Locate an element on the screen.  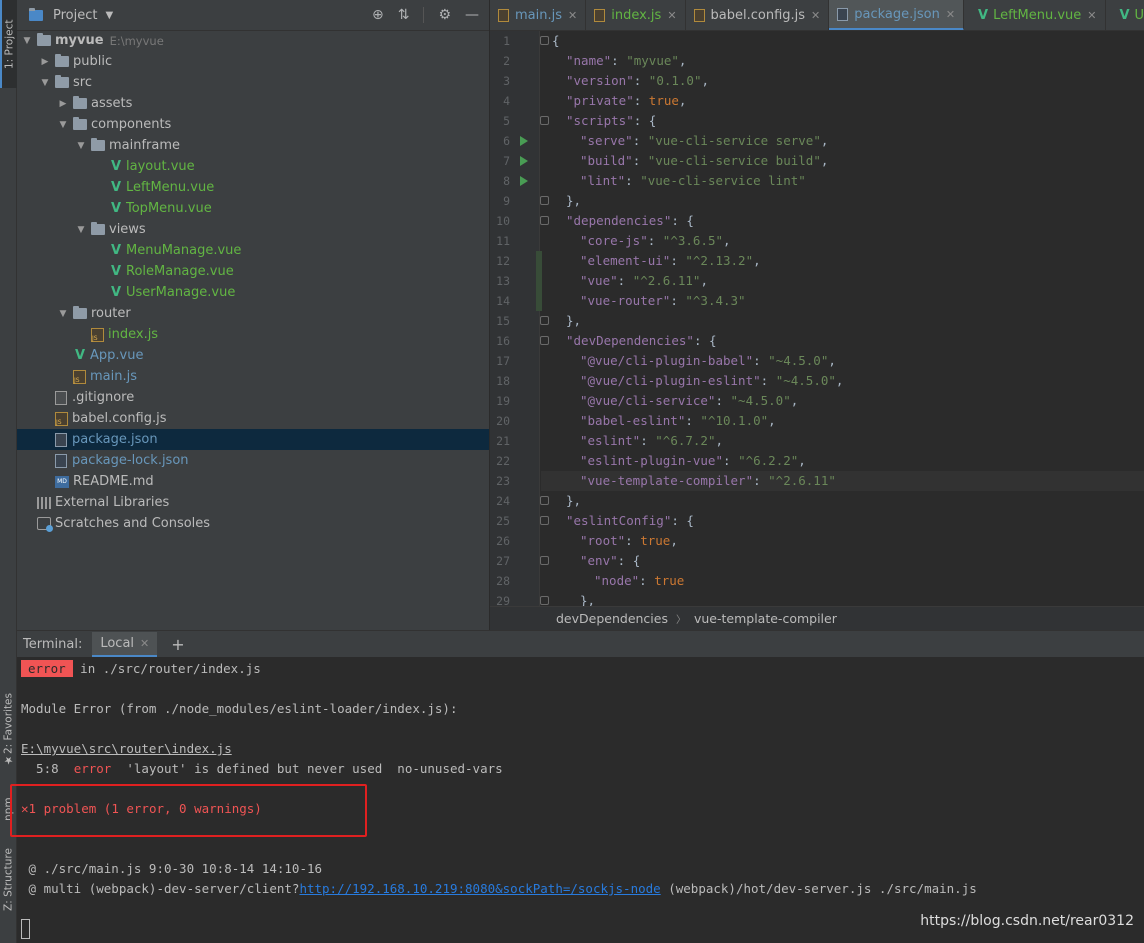
tree-item-myvue: ▼ myvue E:\myvue is located at coordinates (253, 40).